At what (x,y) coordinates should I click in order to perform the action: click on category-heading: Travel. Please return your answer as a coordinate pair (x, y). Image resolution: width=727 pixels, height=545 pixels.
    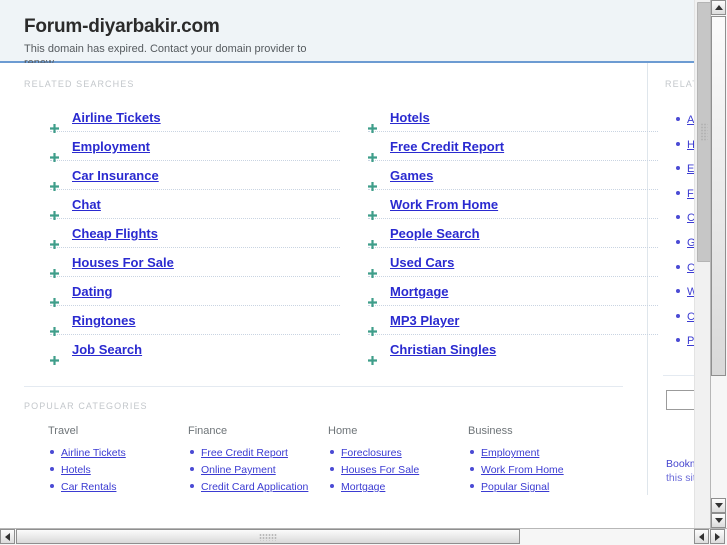
    Looking at the image, I should click on (63, 431).